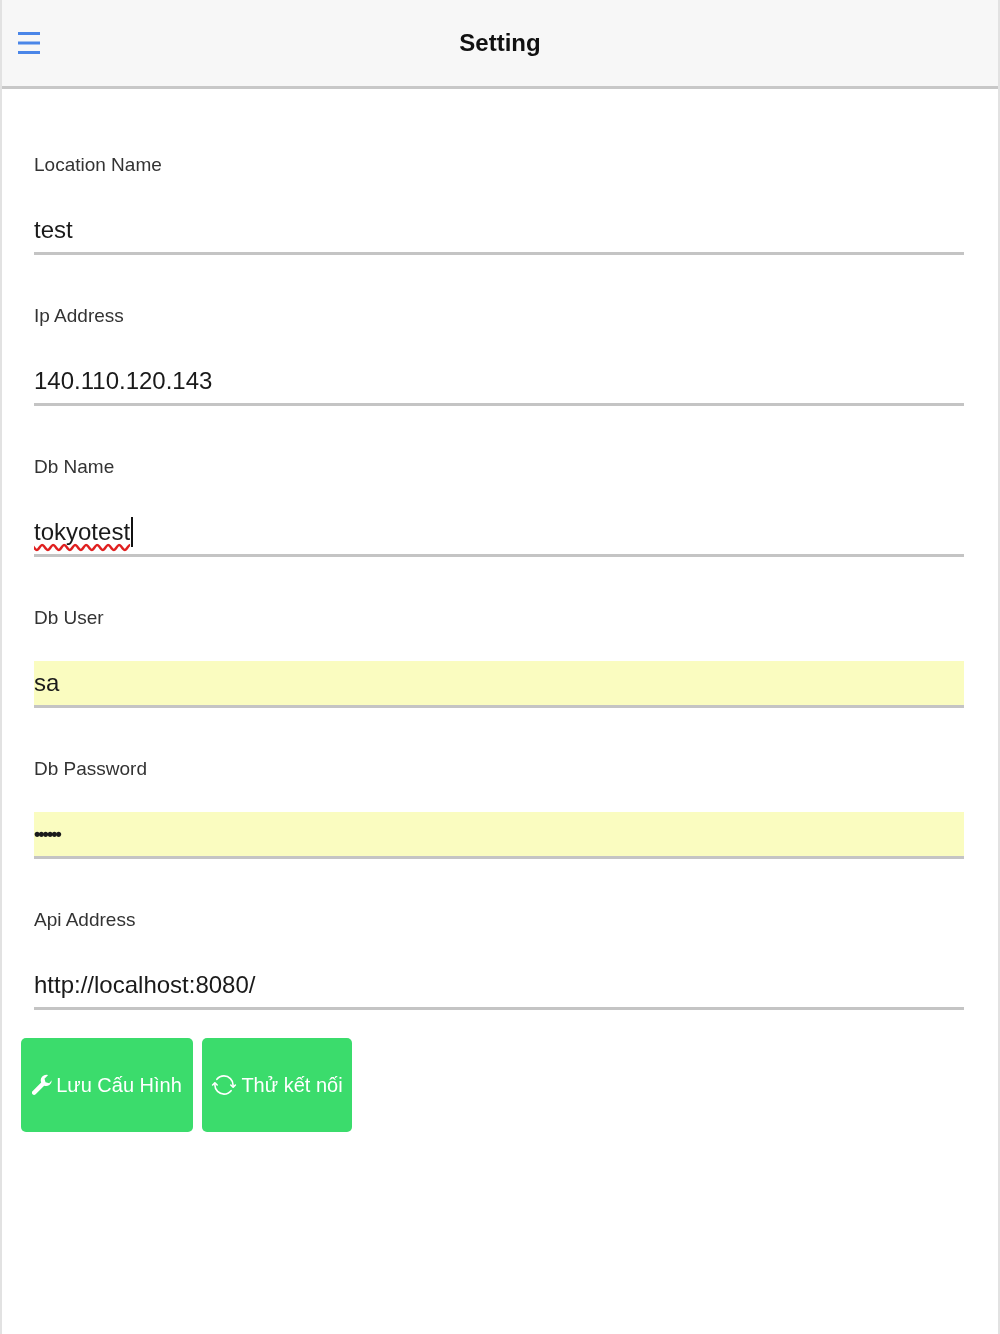  What do you see at coordinates (224, 1085) in the screenshot?
I see `refresh-icon` at bounding box center [224, 1085].